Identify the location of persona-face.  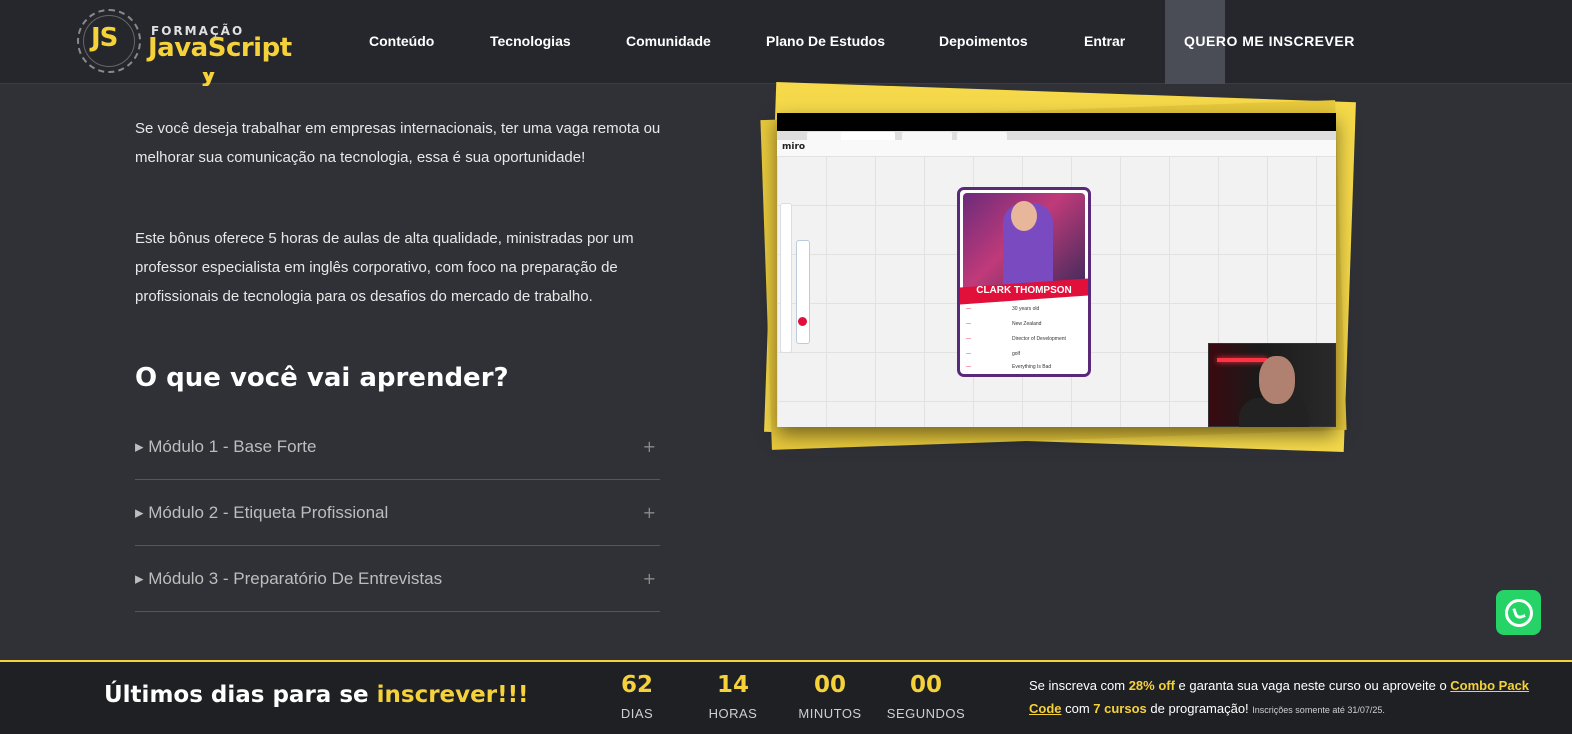
(1024, 216).